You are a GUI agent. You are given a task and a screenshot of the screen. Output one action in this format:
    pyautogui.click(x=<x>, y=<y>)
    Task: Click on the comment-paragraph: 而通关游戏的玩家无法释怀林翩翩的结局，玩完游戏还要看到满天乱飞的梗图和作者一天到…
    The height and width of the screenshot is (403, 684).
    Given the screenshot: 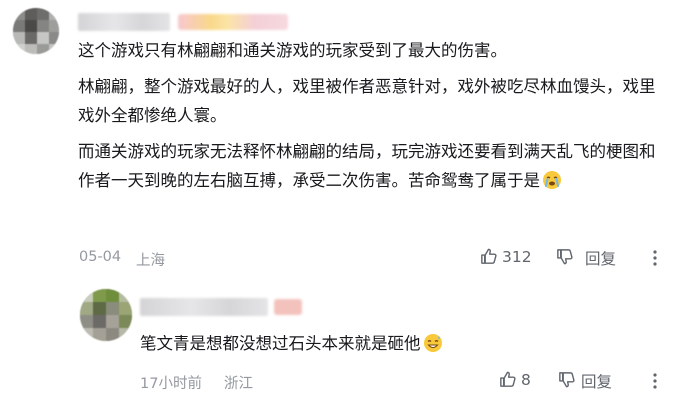 What is the action you would take?
    pyautogui.click(x=367, y=166)
    